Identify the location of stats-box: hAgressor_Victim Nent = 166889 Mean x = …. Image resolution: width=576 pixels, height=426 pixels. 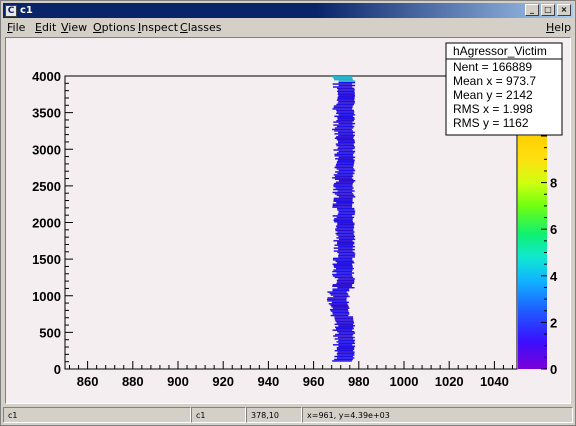
(504, 89).